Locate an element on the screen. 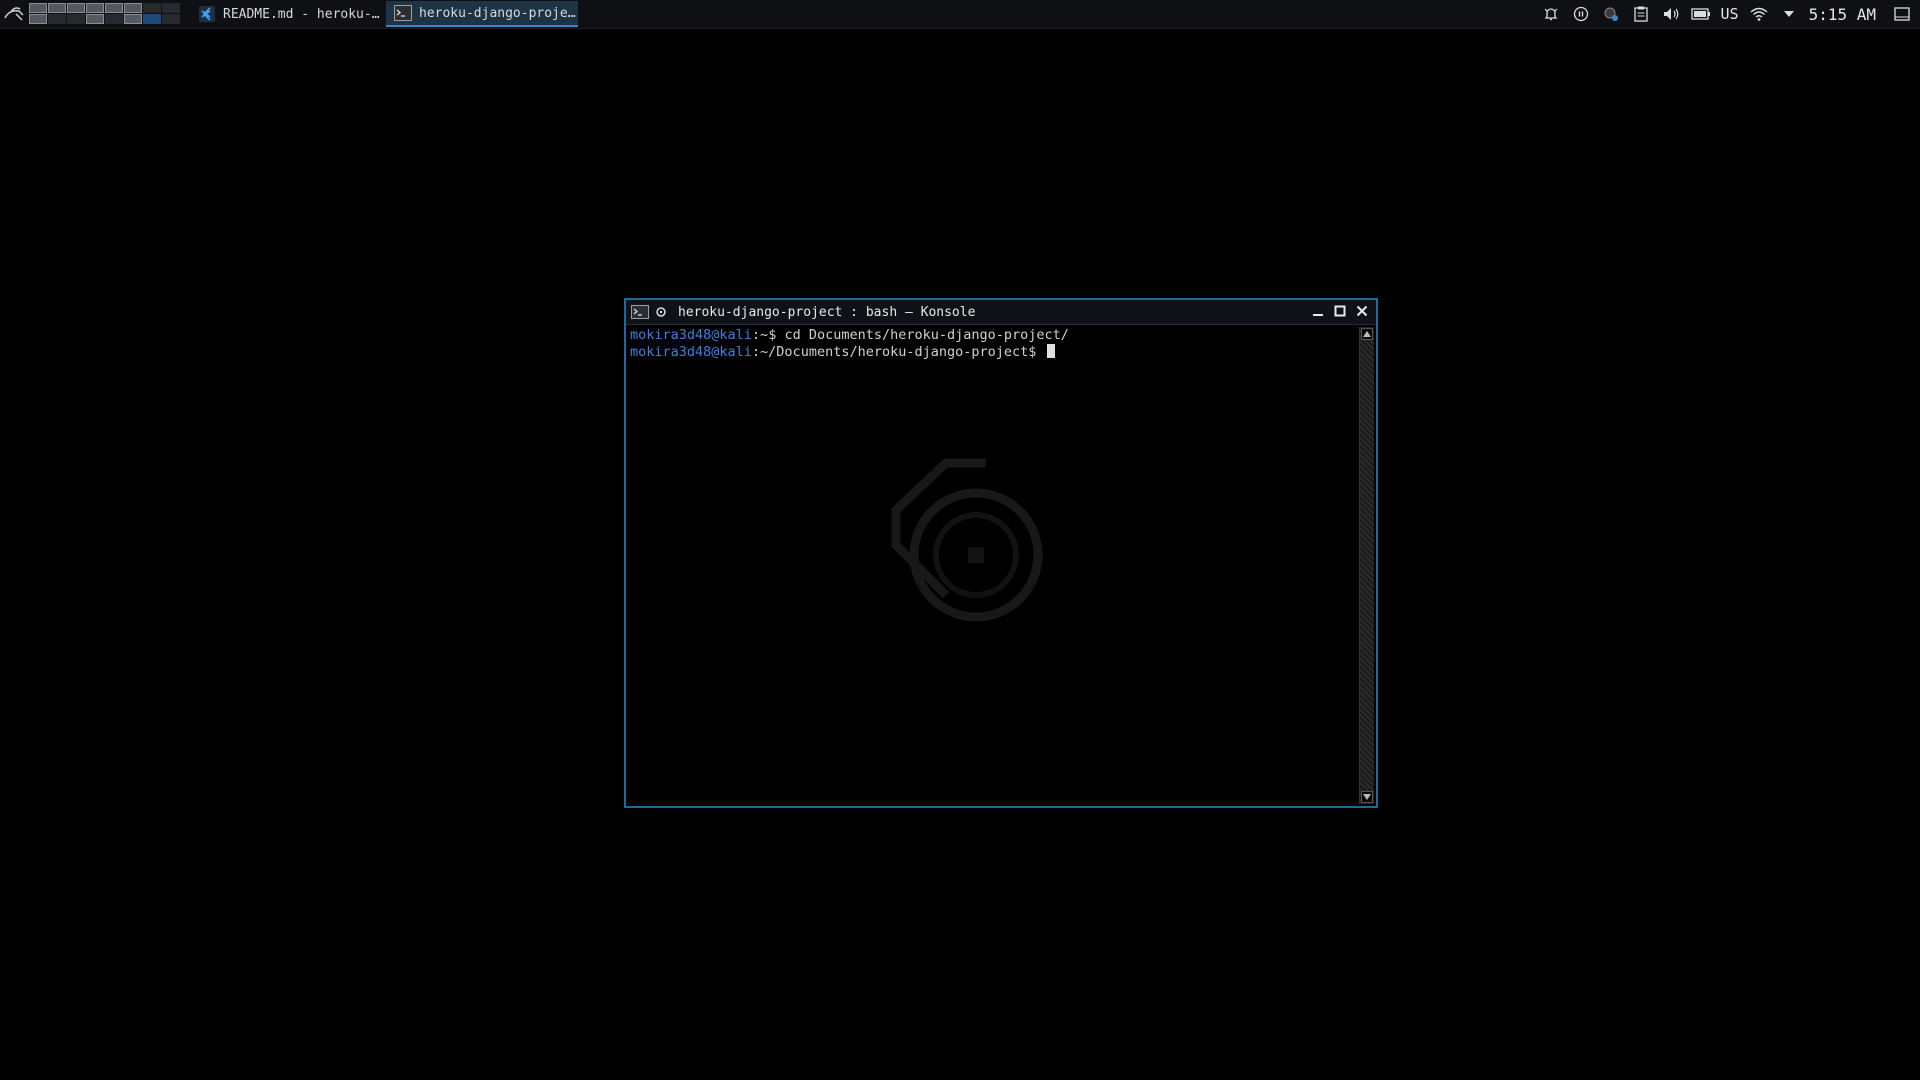 The image size is (1920, 1080). scroll-down-button is located at coordinates (1367, 797).